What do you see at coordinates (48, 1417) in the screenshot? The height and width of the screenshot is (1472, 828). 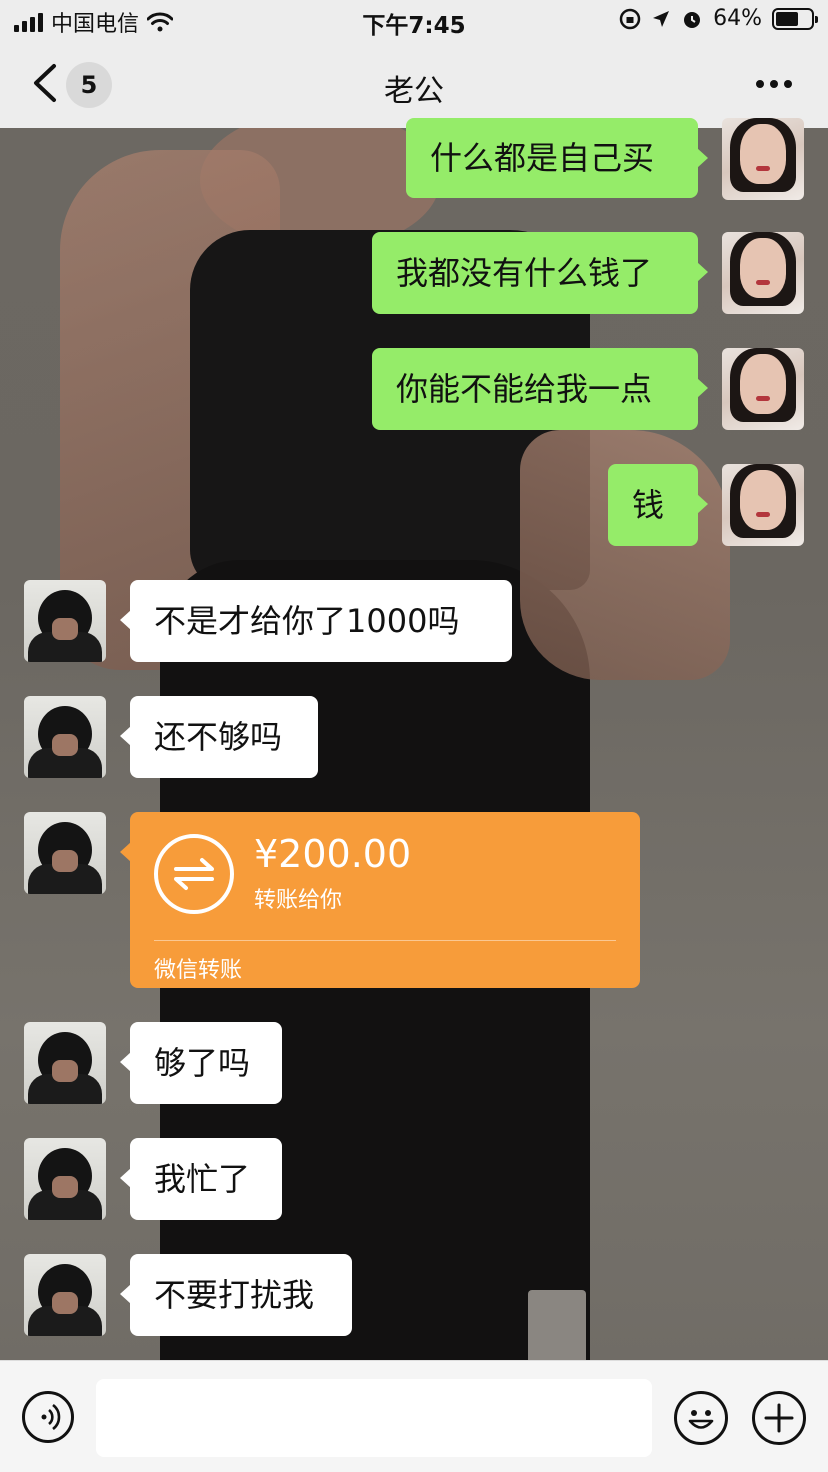 I see `voice-icon` at bounding box center [48, 1417].